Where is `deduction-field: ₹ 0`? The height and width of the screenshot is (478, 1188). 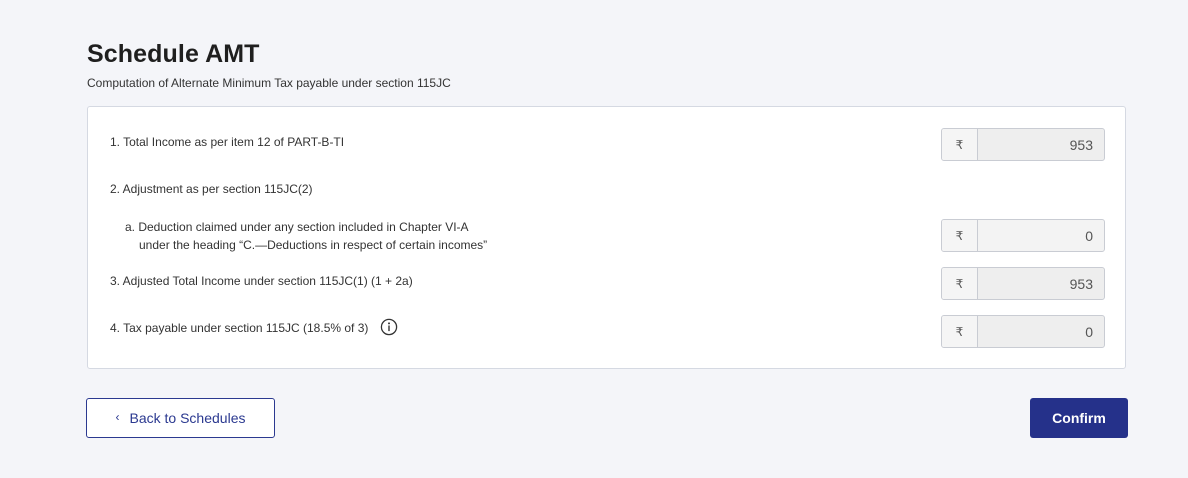 deduction-field: ₹ 0 is located at coordinates (1023, 235).